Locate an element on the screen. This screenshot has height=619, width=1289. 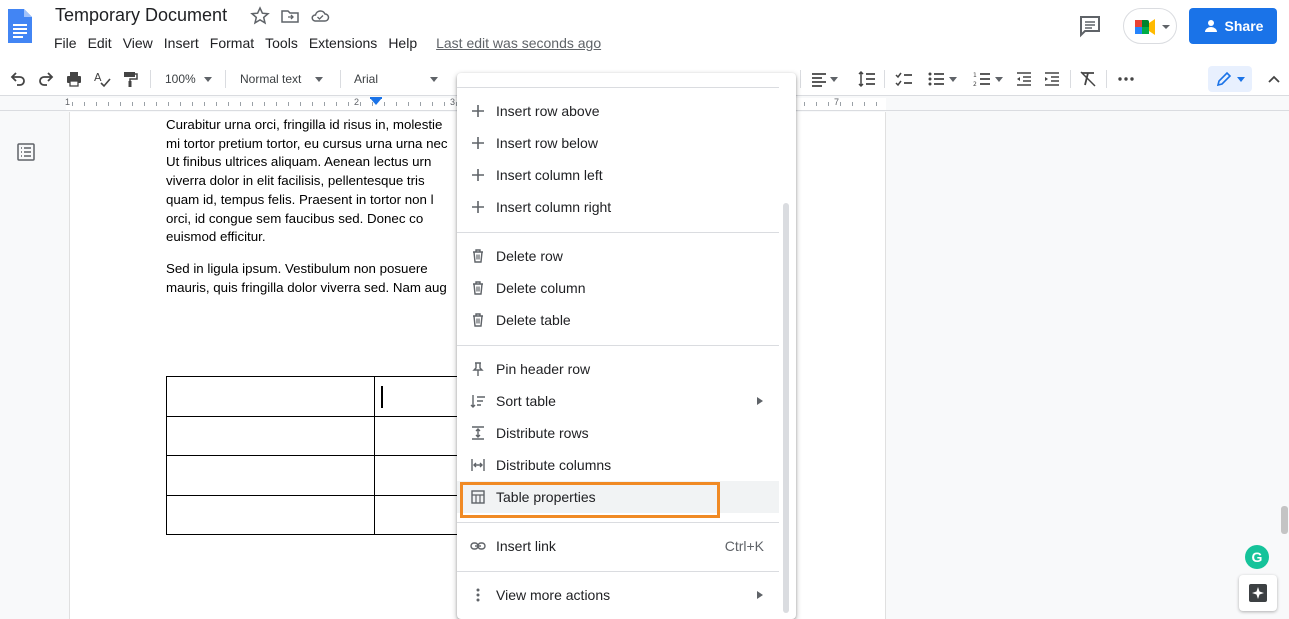
cloud-saved-icon is located at coordinates (320, 16).